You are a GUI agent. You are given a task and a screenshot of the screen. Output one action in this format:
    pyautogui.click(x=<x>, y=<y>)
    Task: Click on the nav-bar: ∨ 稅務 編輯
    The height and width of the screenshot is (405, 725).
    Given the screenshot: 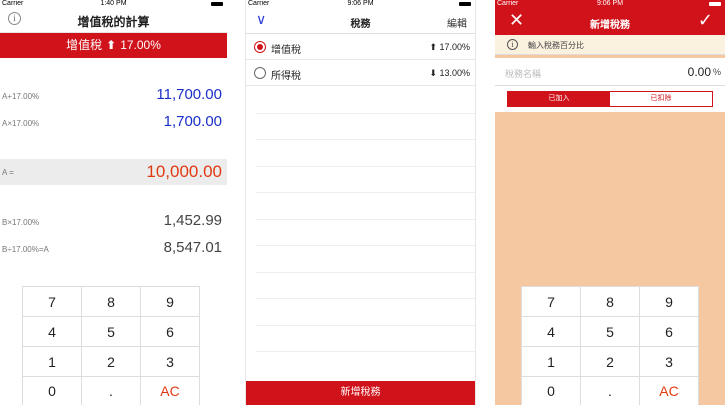 What is the action you would take?
    pyautogui.click(x=360, y=20)
    